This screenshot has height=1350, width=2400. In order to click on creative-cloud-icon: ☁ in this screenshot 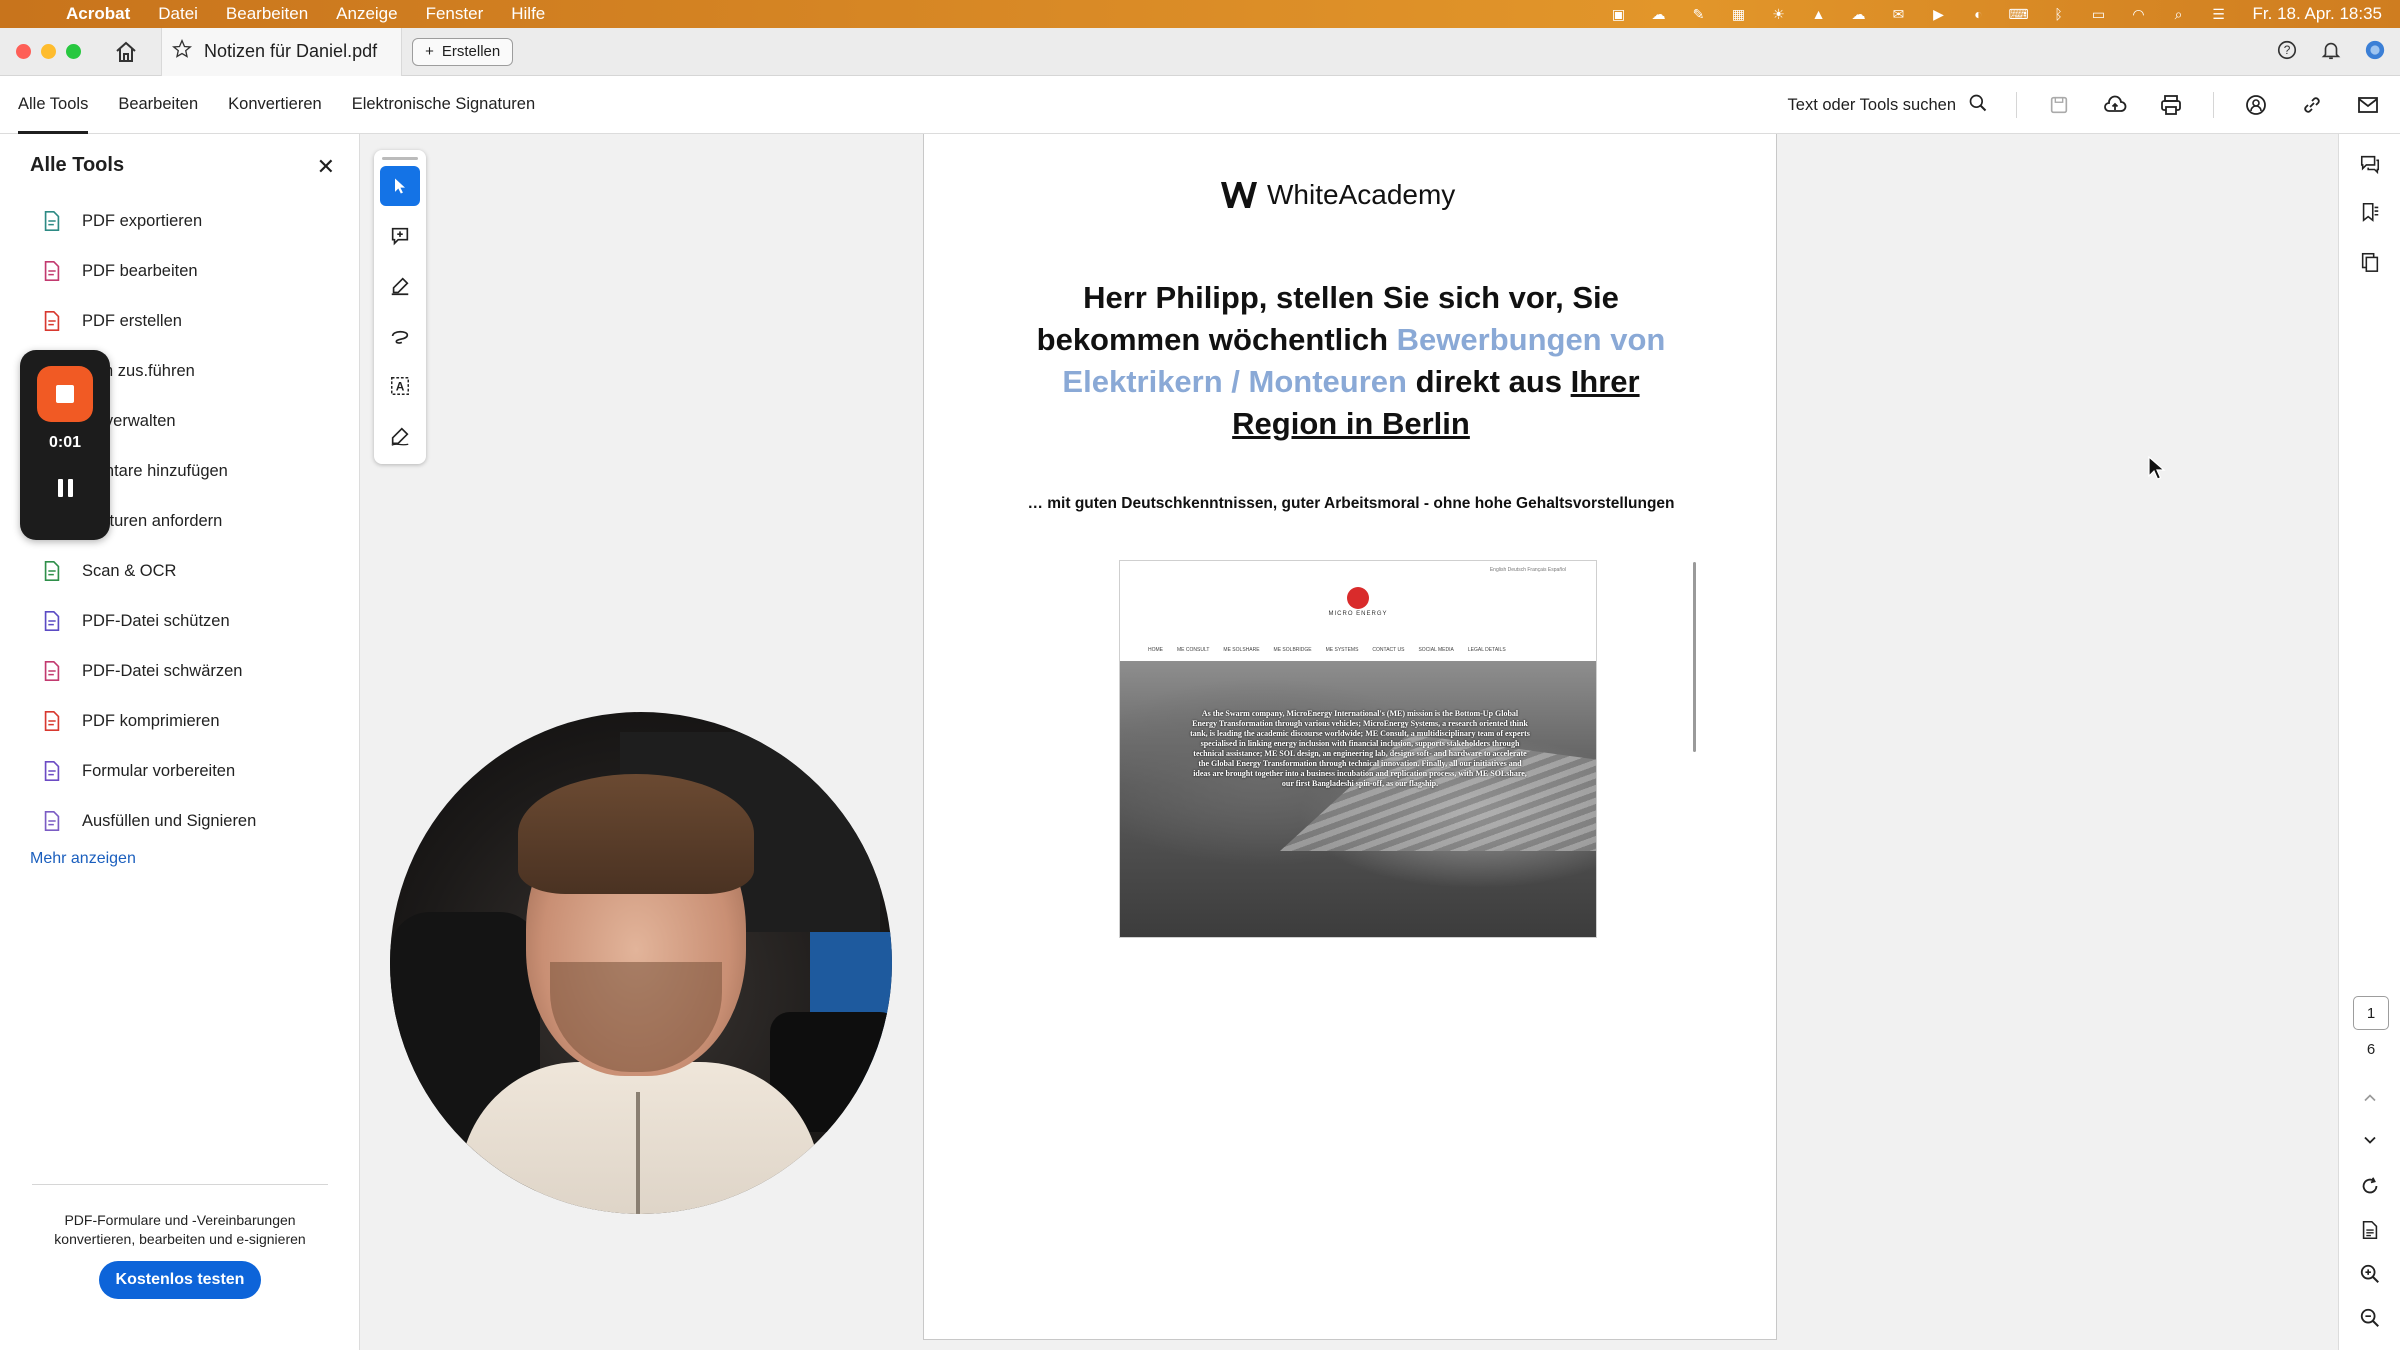, I will do `click(1659, 14)`.